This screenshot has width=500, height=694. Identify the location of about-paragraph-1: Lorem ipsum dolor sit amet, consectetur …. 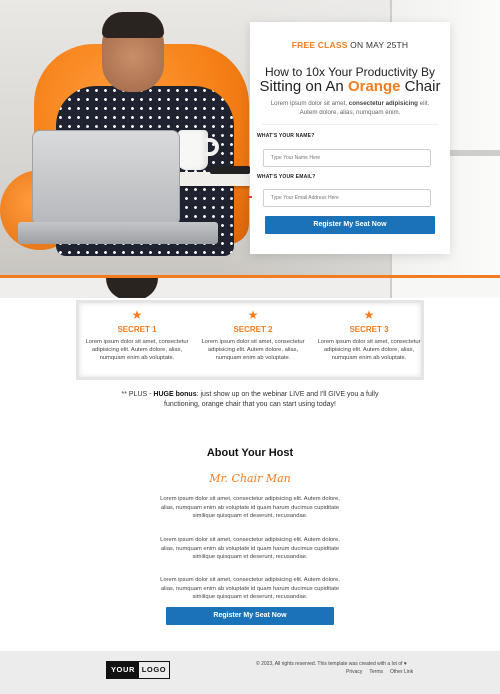
(250, 507).